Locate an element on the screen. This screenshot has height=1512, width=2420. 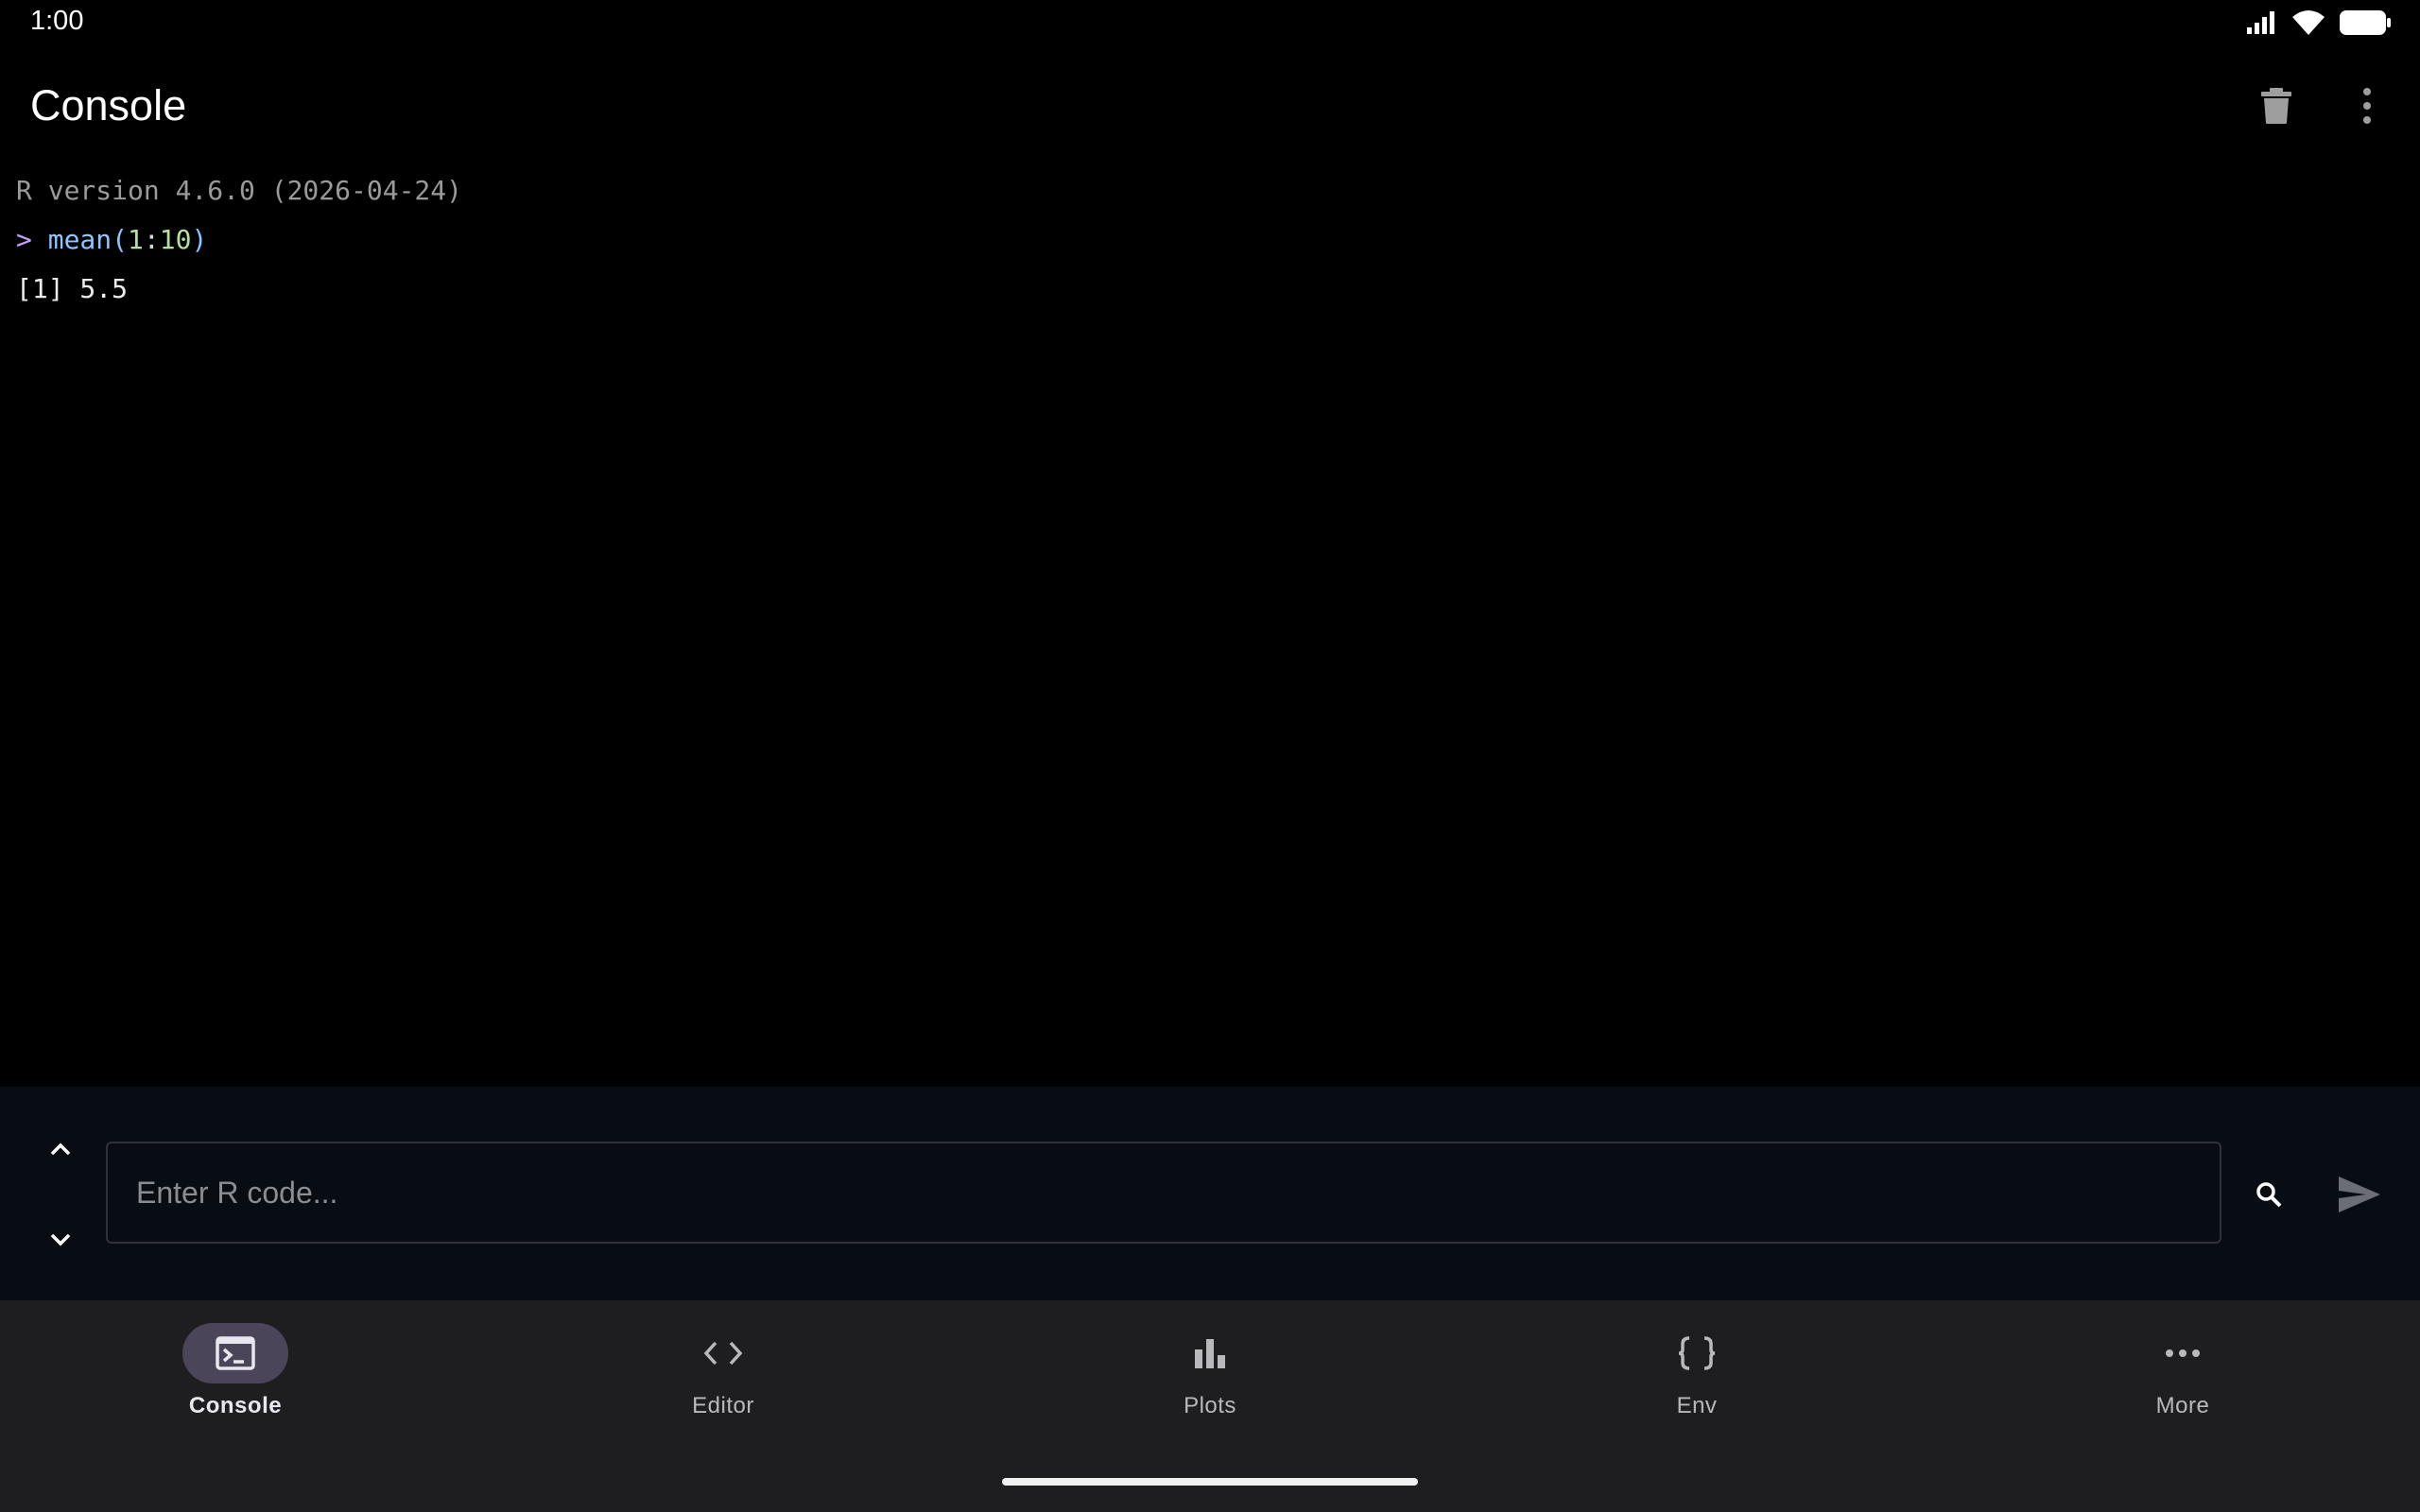
prompt-symbol: > is located at coordinates (24, 239).